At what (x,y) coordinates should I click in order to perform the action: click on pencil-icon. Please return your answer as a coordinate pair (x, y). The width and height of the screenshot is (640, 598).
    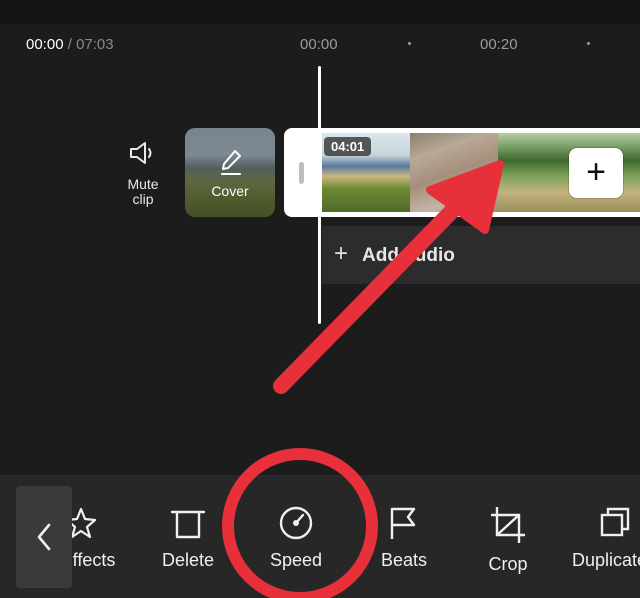
    Looking at the image, I should click on (231, 162).